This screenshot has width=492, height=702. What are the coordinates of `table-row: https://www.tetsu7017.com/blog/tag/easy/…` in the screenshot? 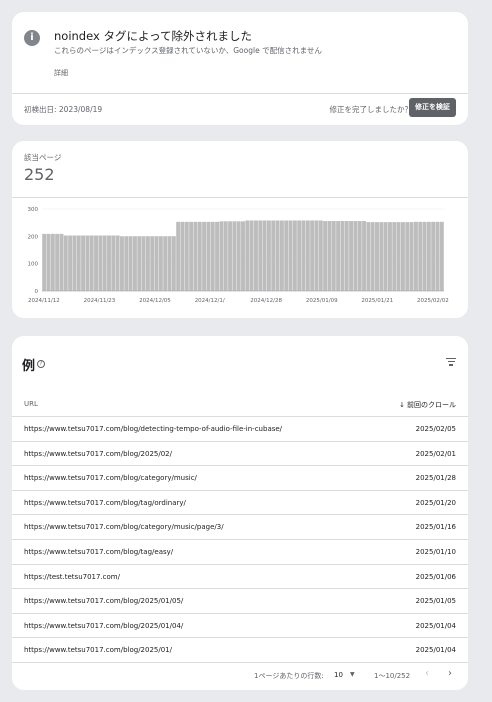 It's located at (240, 552).